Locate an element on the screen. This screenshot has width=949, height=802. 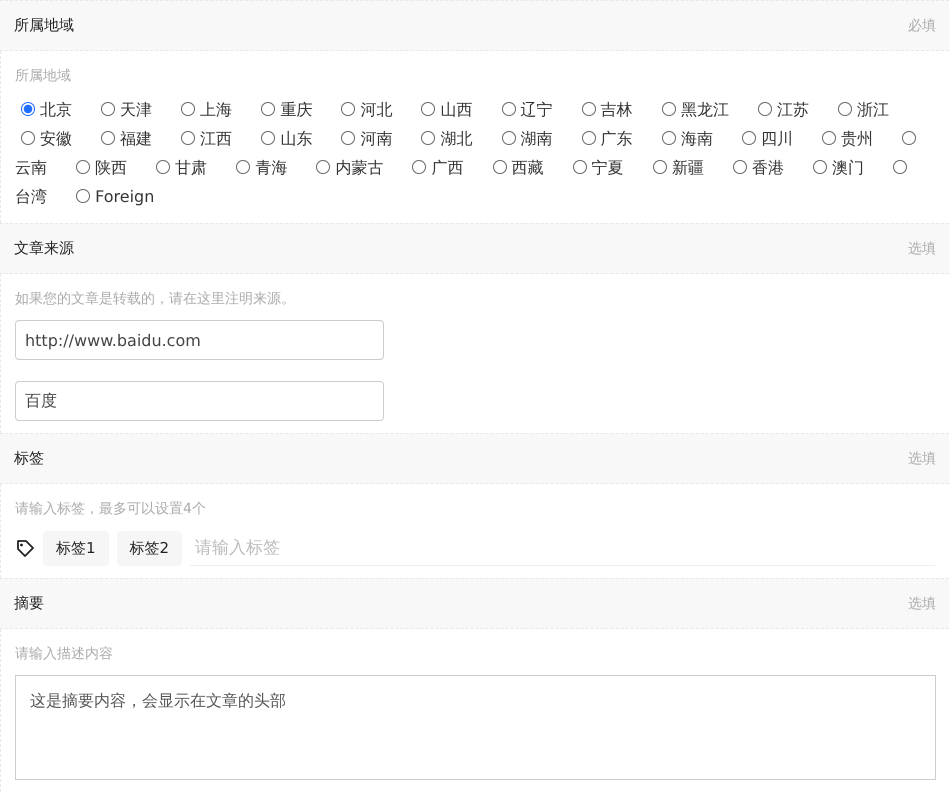
option-label: 台湾 is located at coordinates (31, 196).